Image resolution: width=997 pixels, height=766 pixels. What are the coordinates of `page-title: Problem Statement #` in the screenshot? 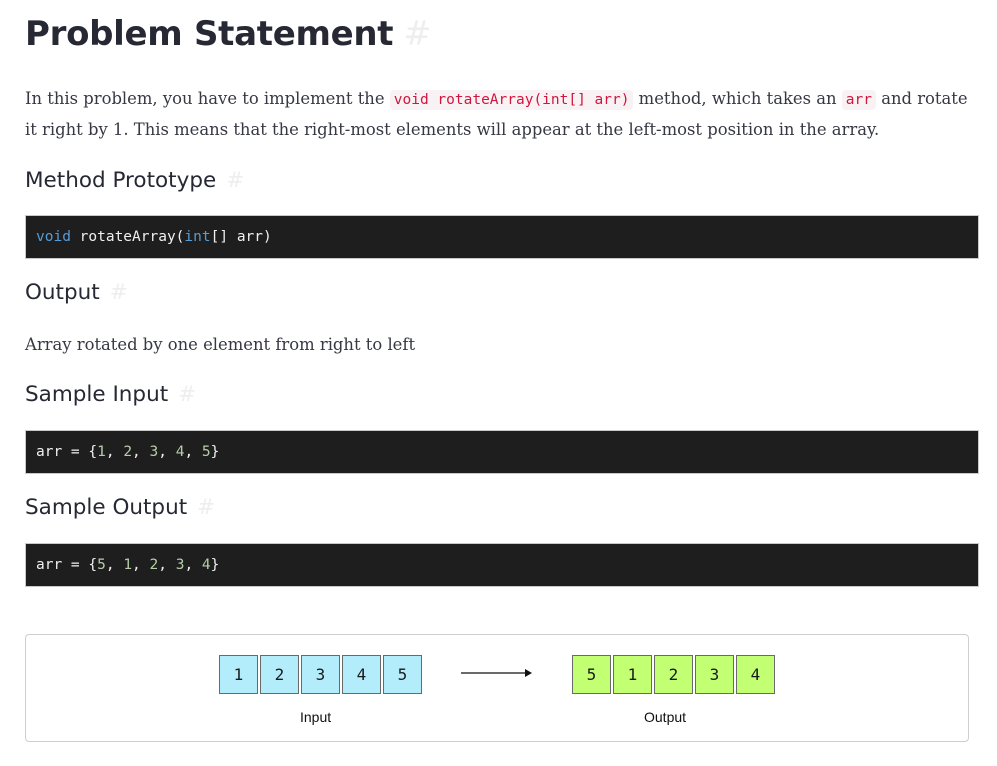 It's located at (228, 34).